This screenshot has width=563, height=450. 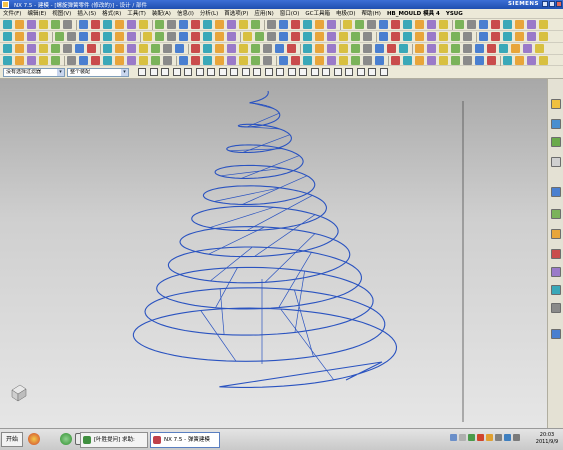 I want to click on palette-icon, so click(x=556, y=272).